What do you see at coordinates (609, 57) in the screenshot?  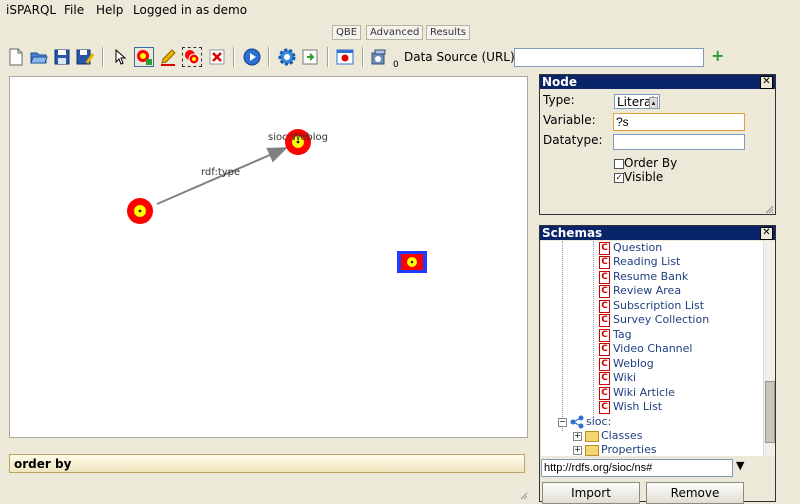 I see `datasource-input` at bounding box center [609, 57].